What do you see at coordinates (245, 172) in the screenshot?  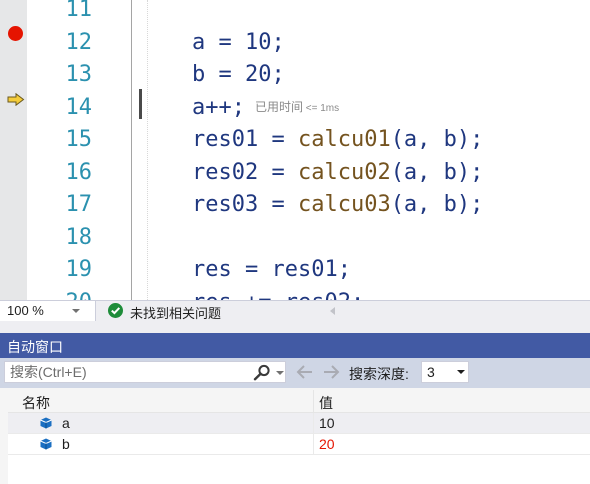 I see `code-token: res02 =` at bounding box center [245, 172].